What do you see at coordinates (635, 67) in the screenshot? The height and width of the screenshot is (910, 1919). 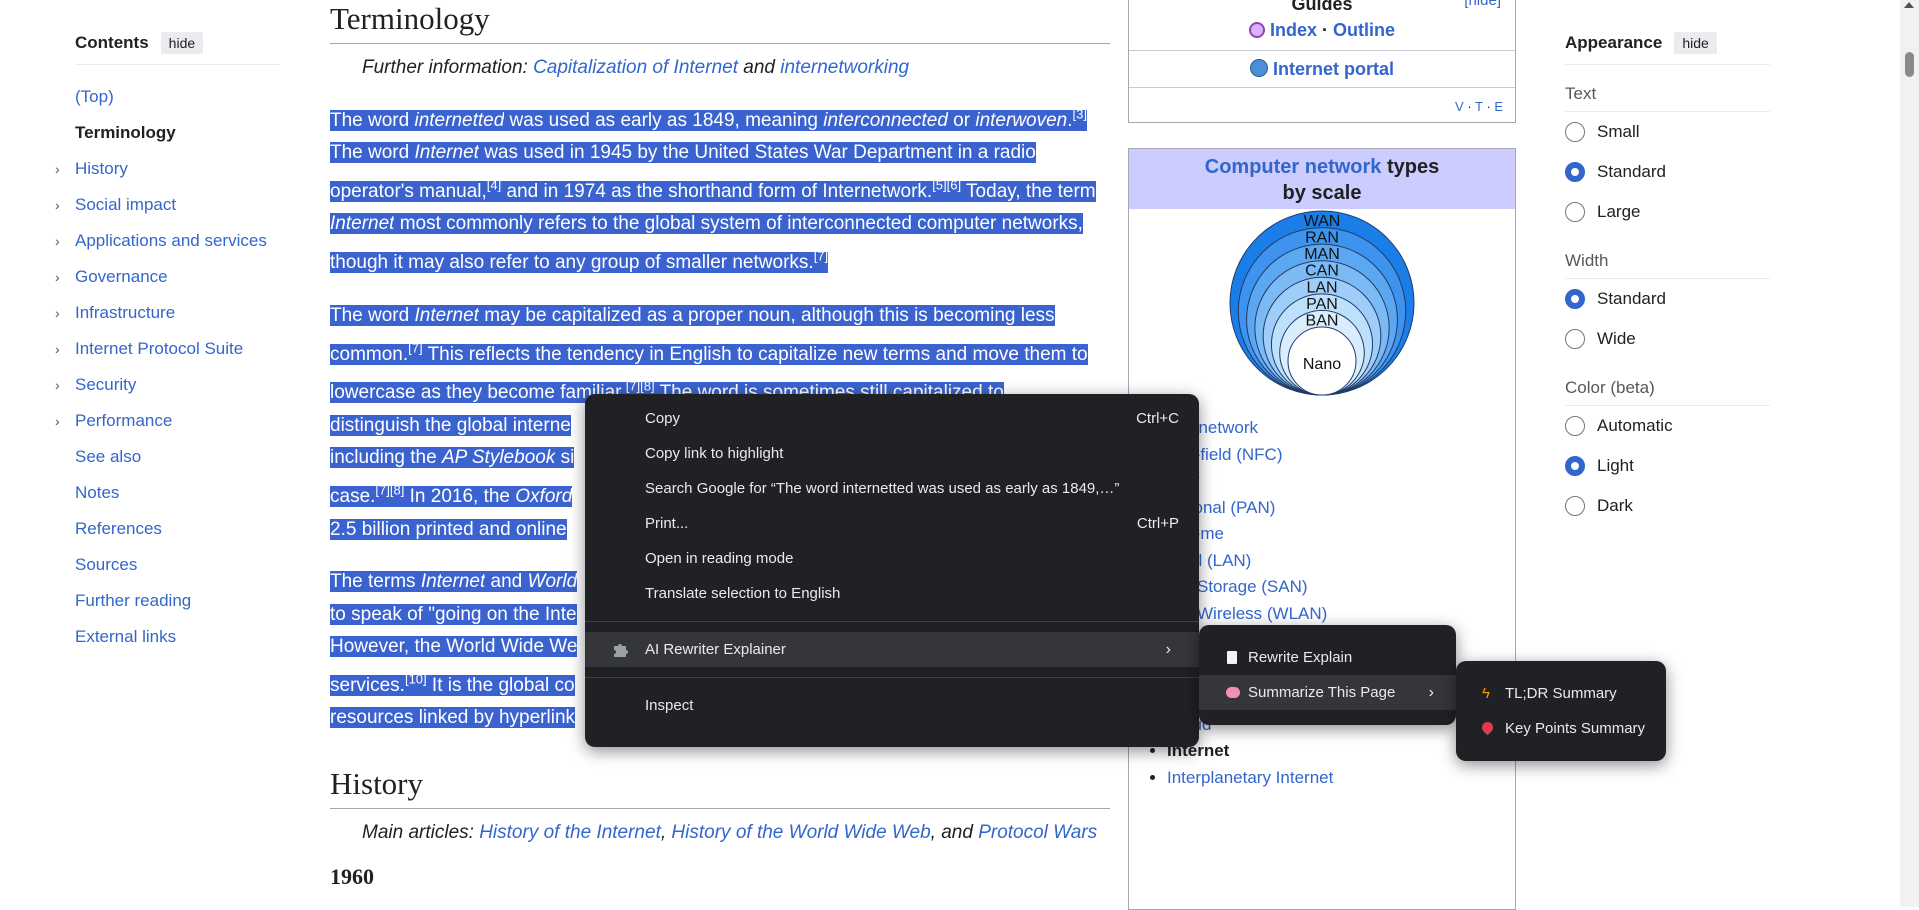 I see `link-capitalization: Capitalization of Internet` at bounding box center [635, 67].